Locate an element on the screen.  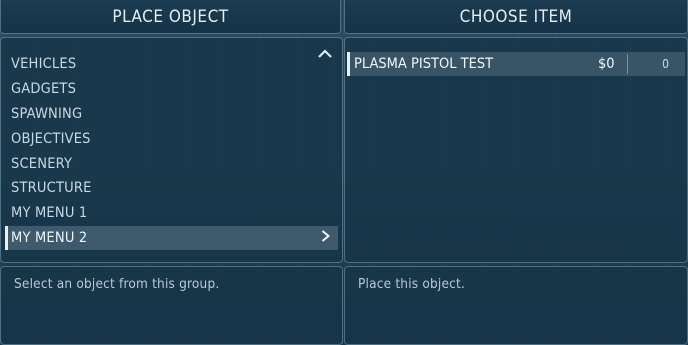
menu-item-label: MY MENU 2 is located at coordinates (49, 237).